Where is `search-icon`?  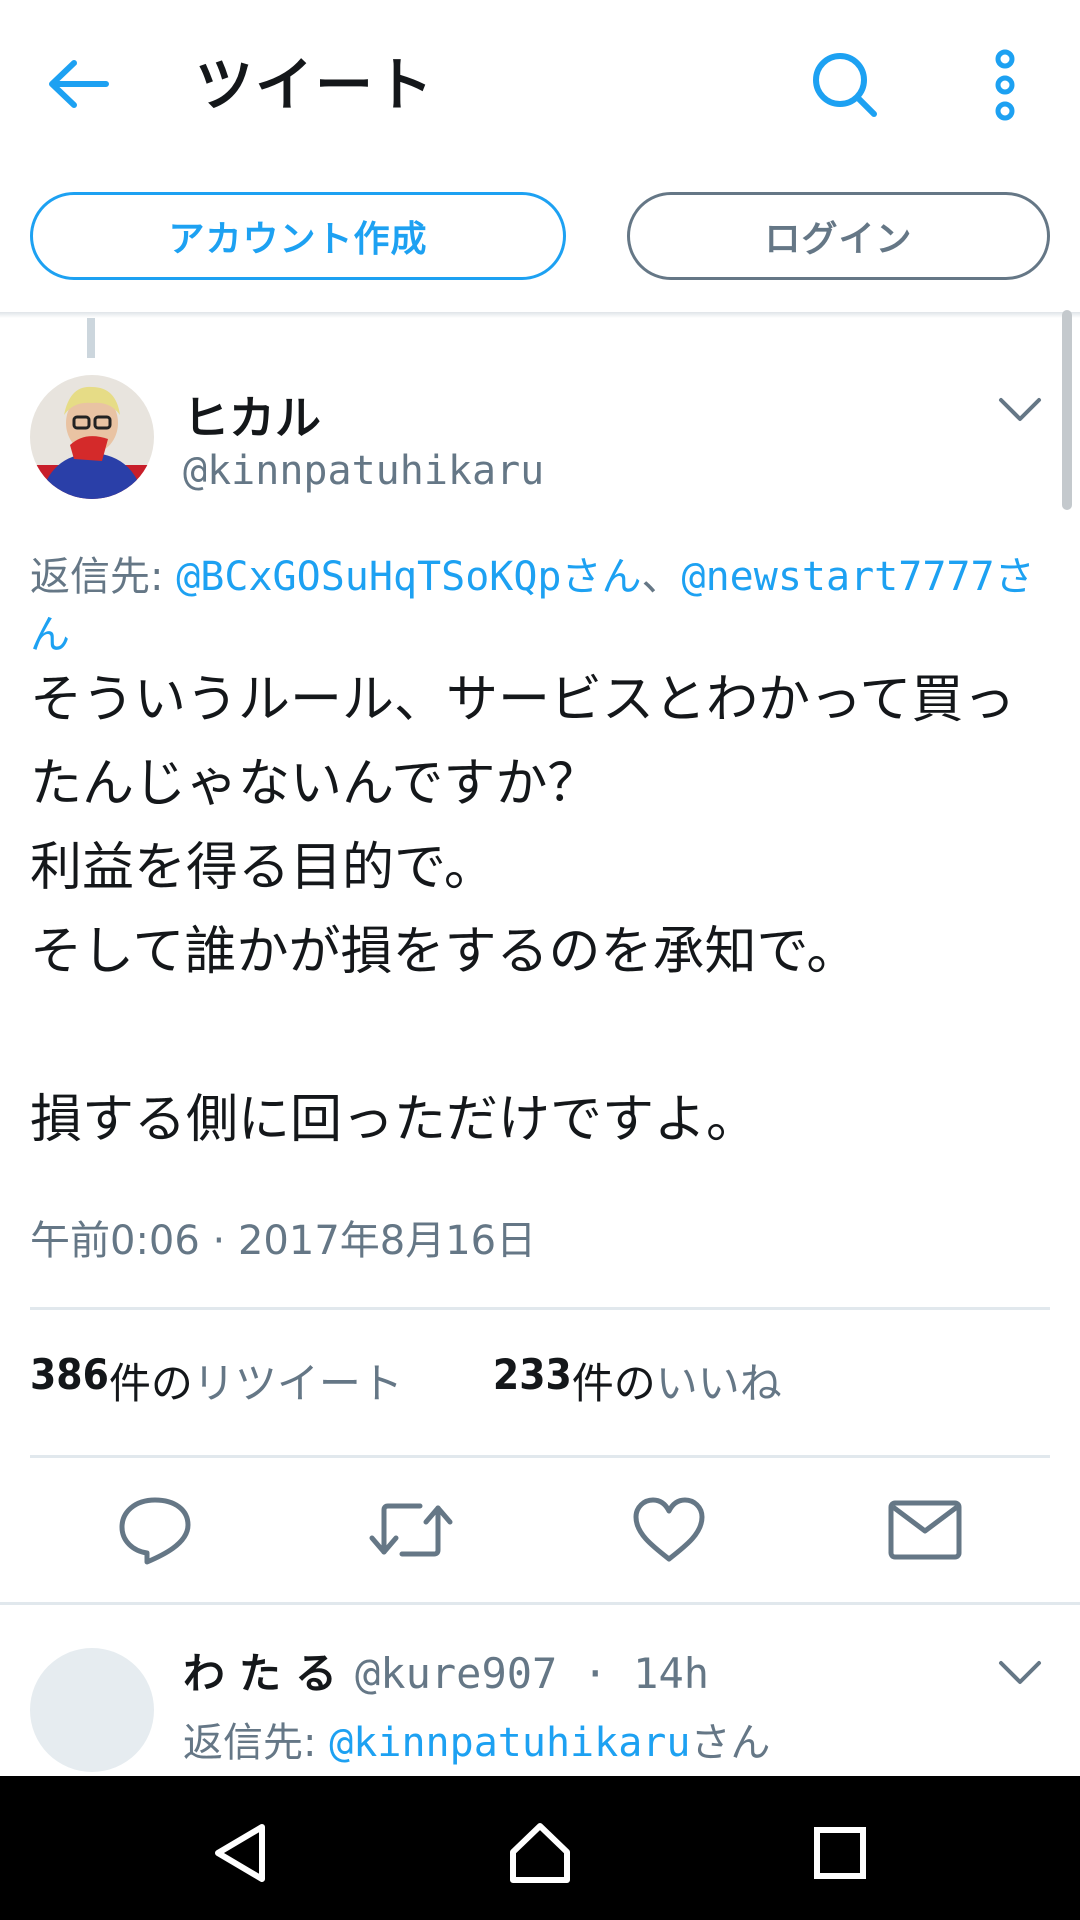
search-icon is located at coordinates (845, 85).